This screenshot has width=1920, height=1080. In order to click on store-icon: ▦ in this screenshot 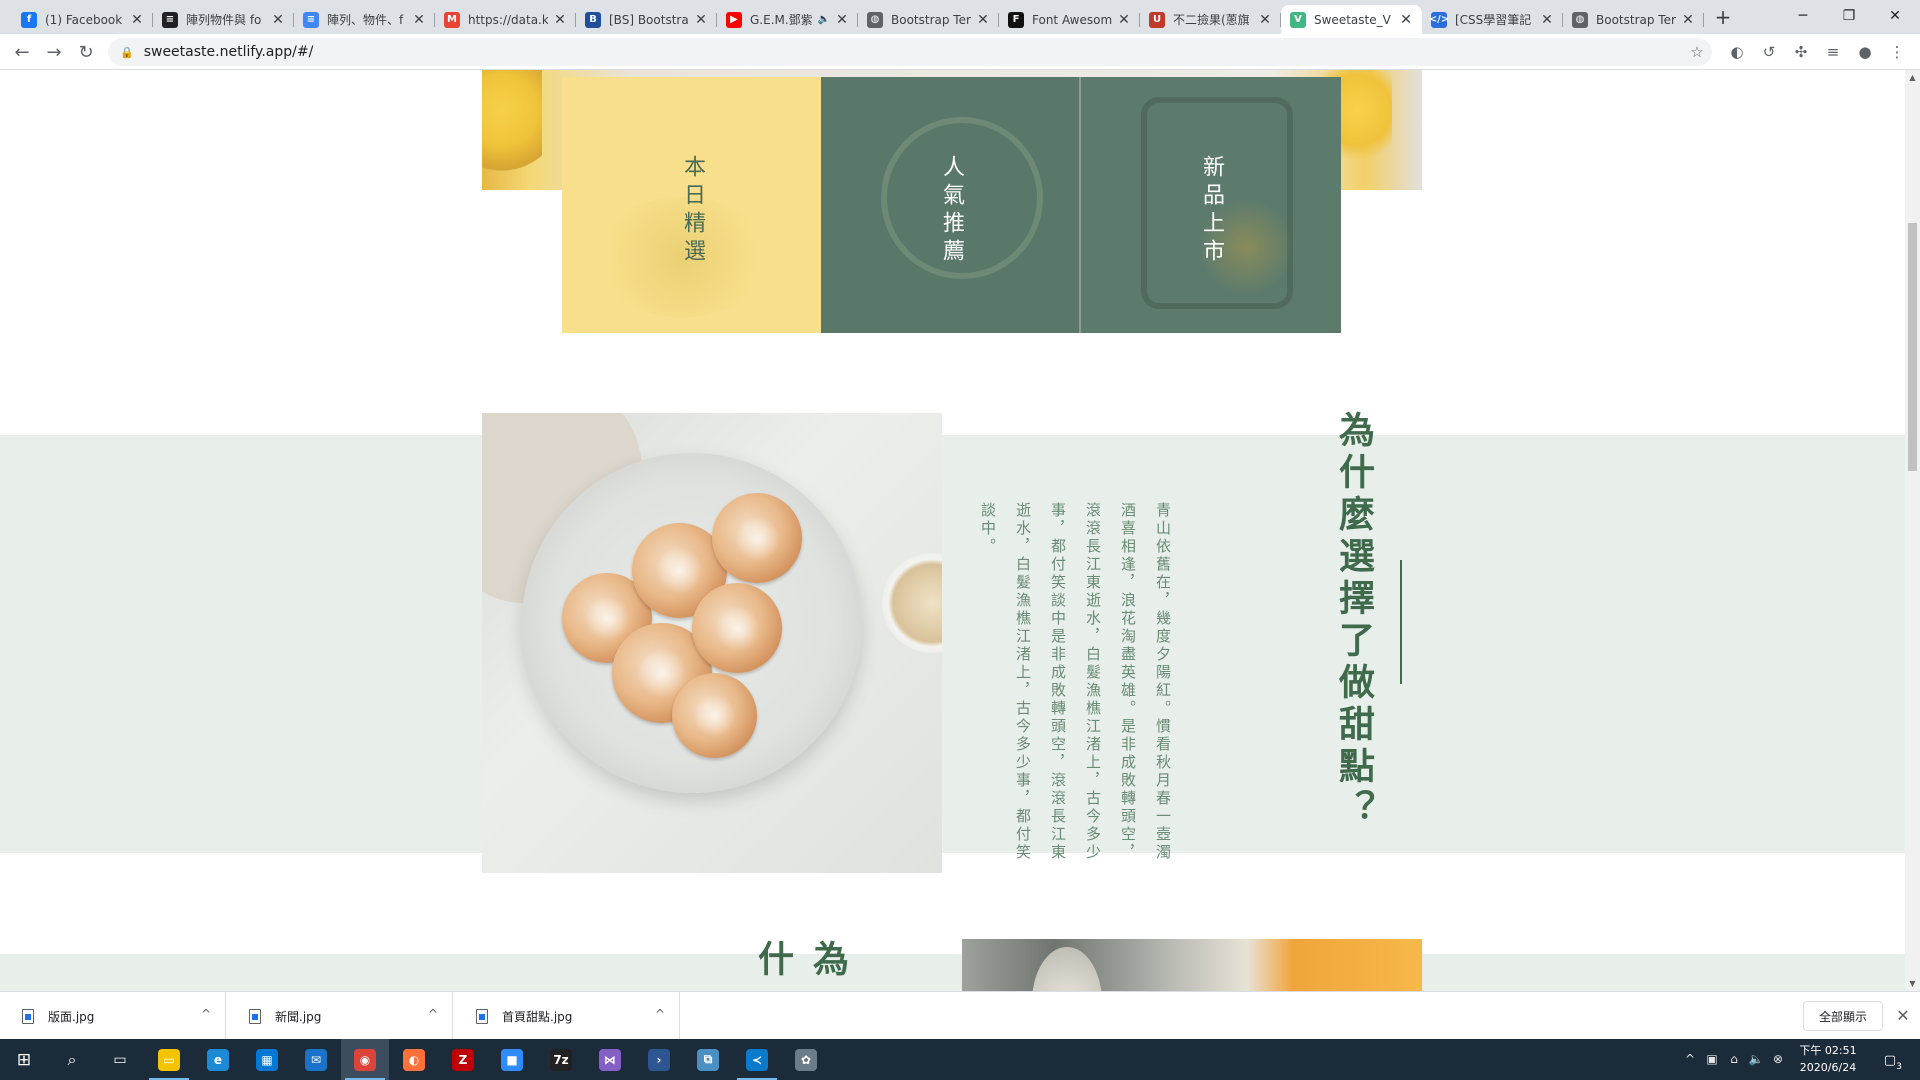, I will do `click(267, 1059)`.